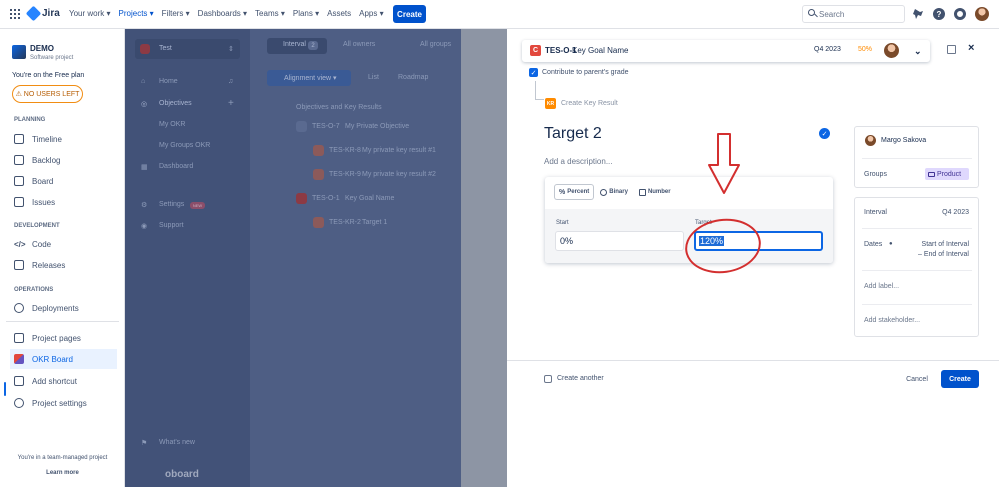 This screenshot has width=999, height=487. Describe the element at coordinates (67, 181) in the screenshot. I see `sidebar-item-board: Board` at that location.